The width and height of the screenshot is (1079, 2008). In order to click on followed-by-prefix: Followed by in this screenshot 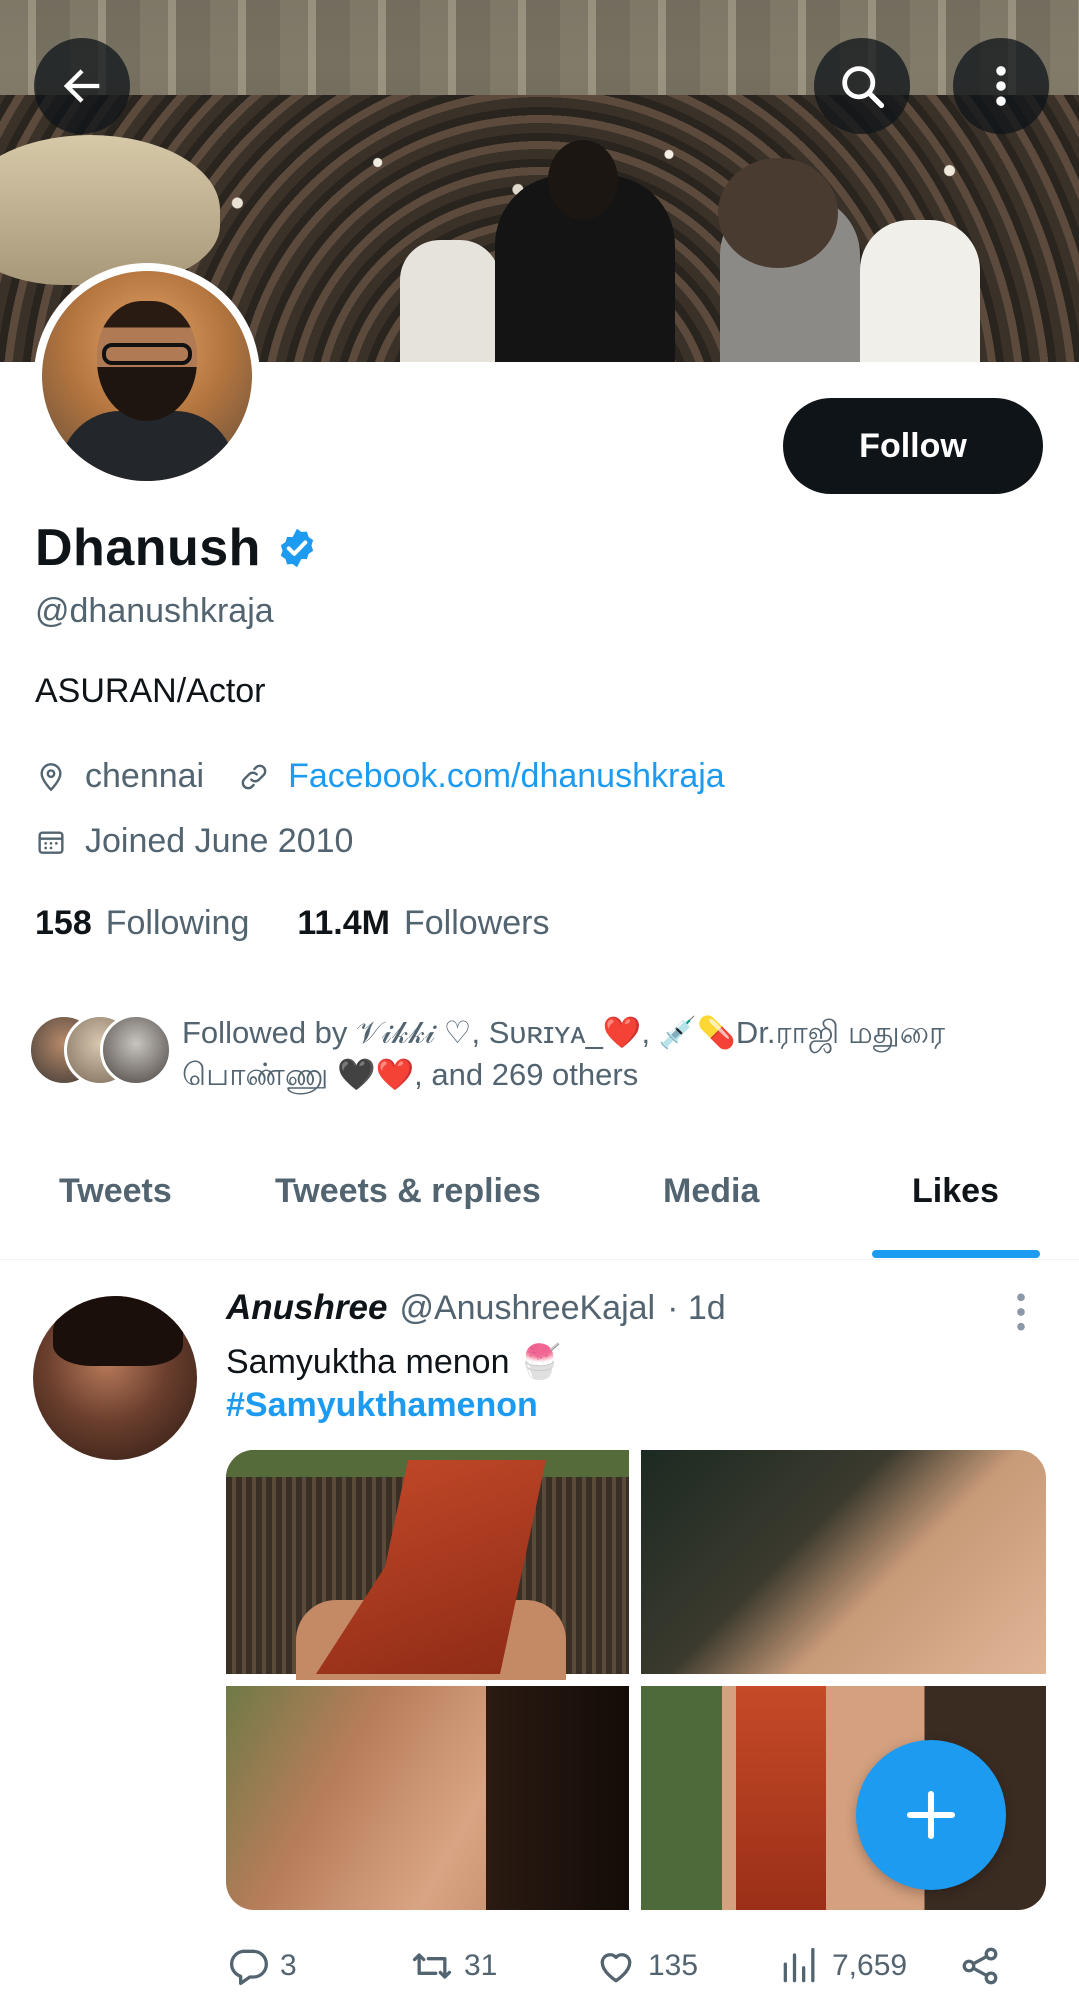, I will do `click(265, 1032)`.